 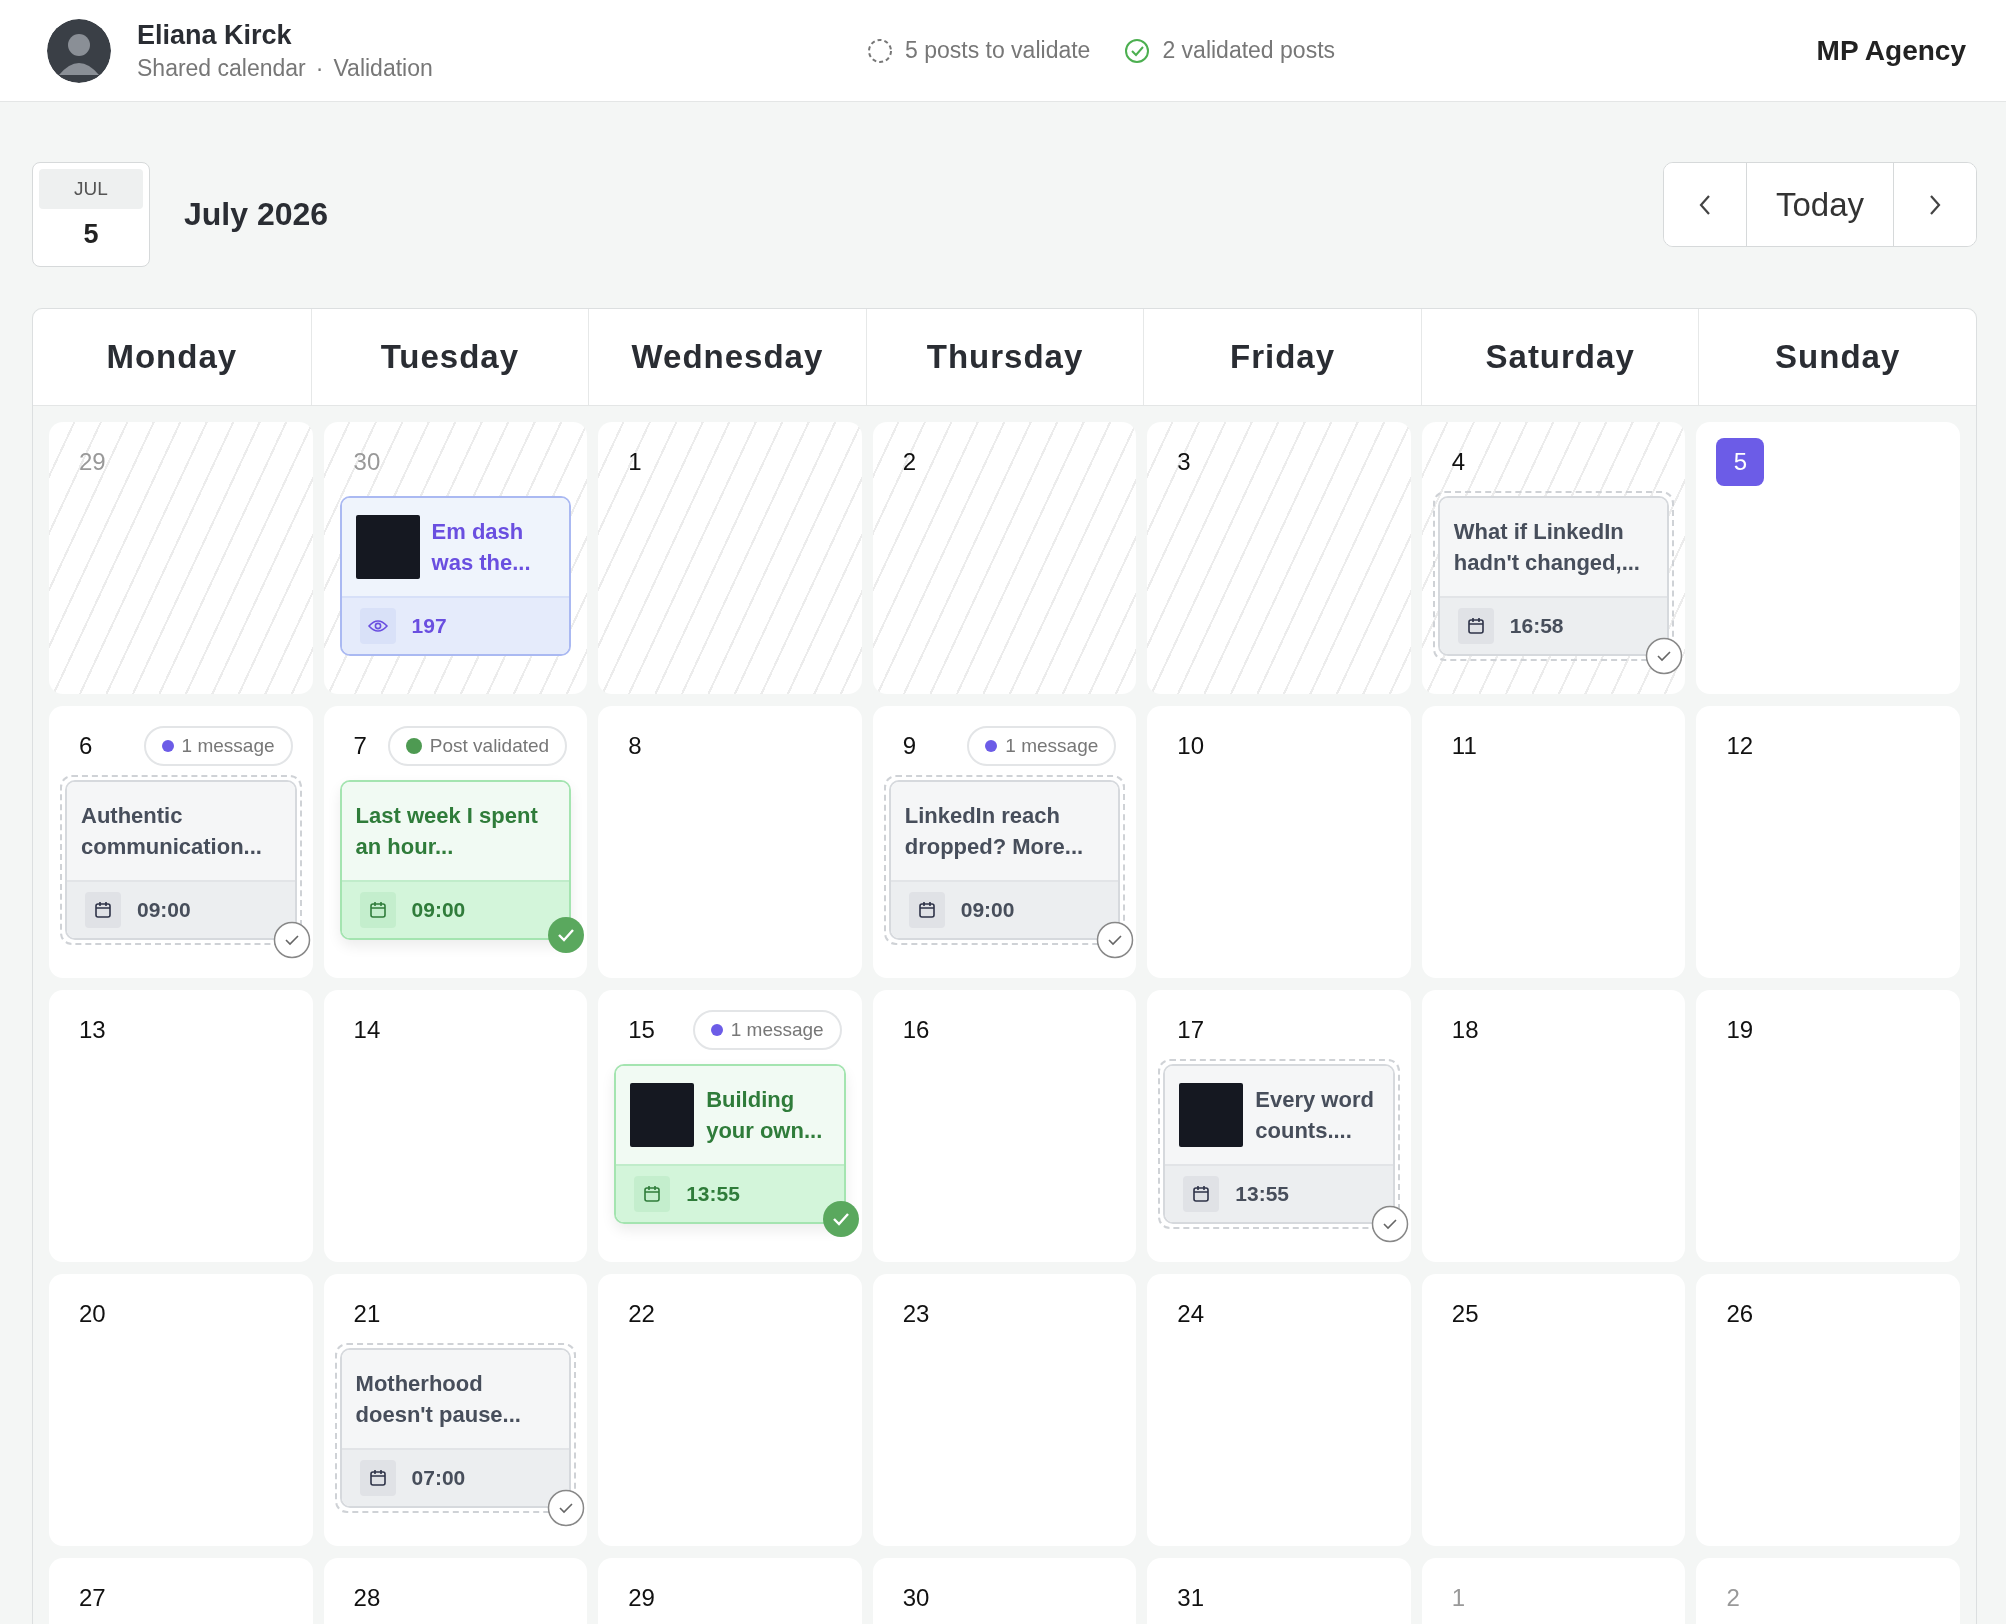 What do you see at coordinates (915, 1030) in the screenshot?
I see `day-number: 16` at bounding box center [915, 1030].